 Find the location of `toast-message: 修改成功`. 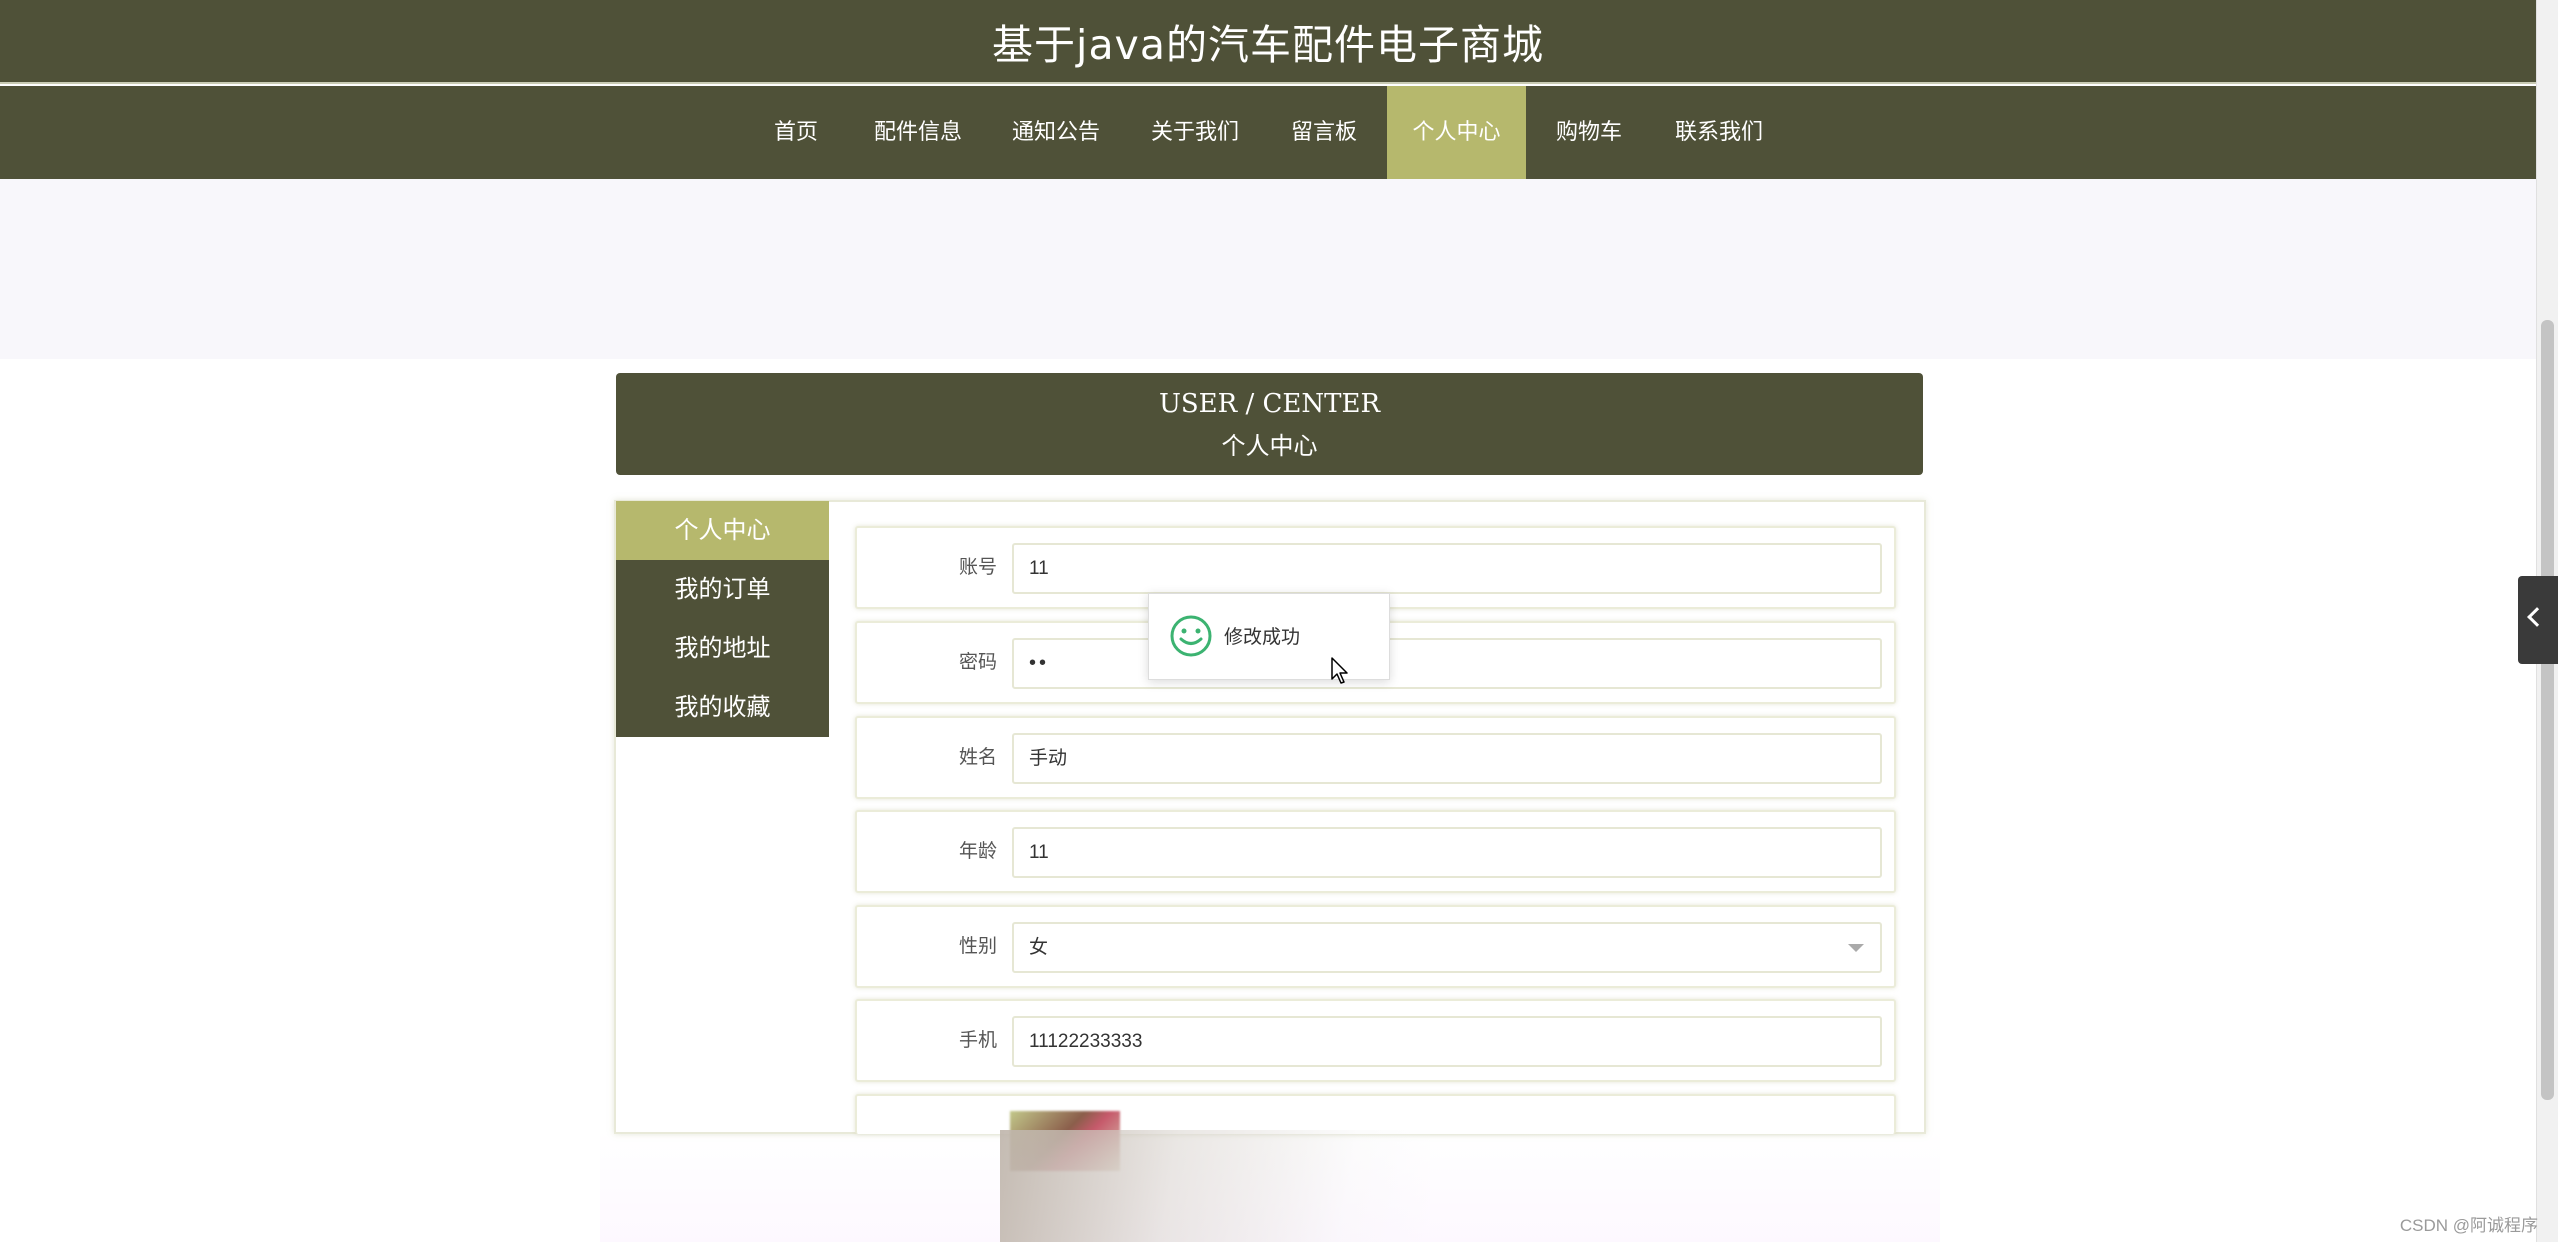

toast-message: 修改成功 is located at coordinates (1262, 637).